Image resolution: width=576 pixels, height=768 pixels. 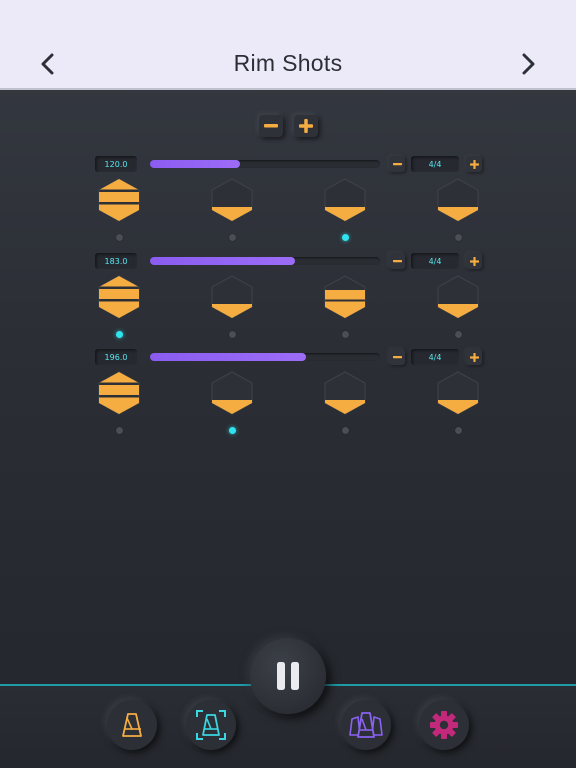 I want to click on add-track-button, so click(x=306, y=126).